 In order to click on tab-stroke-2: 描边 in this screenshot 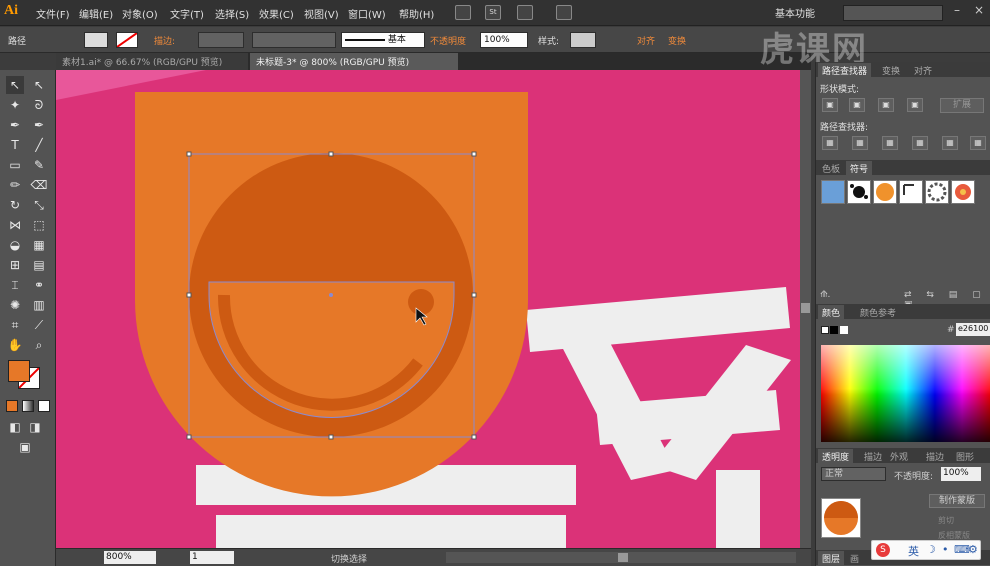, I will do `click(935, 456)`.